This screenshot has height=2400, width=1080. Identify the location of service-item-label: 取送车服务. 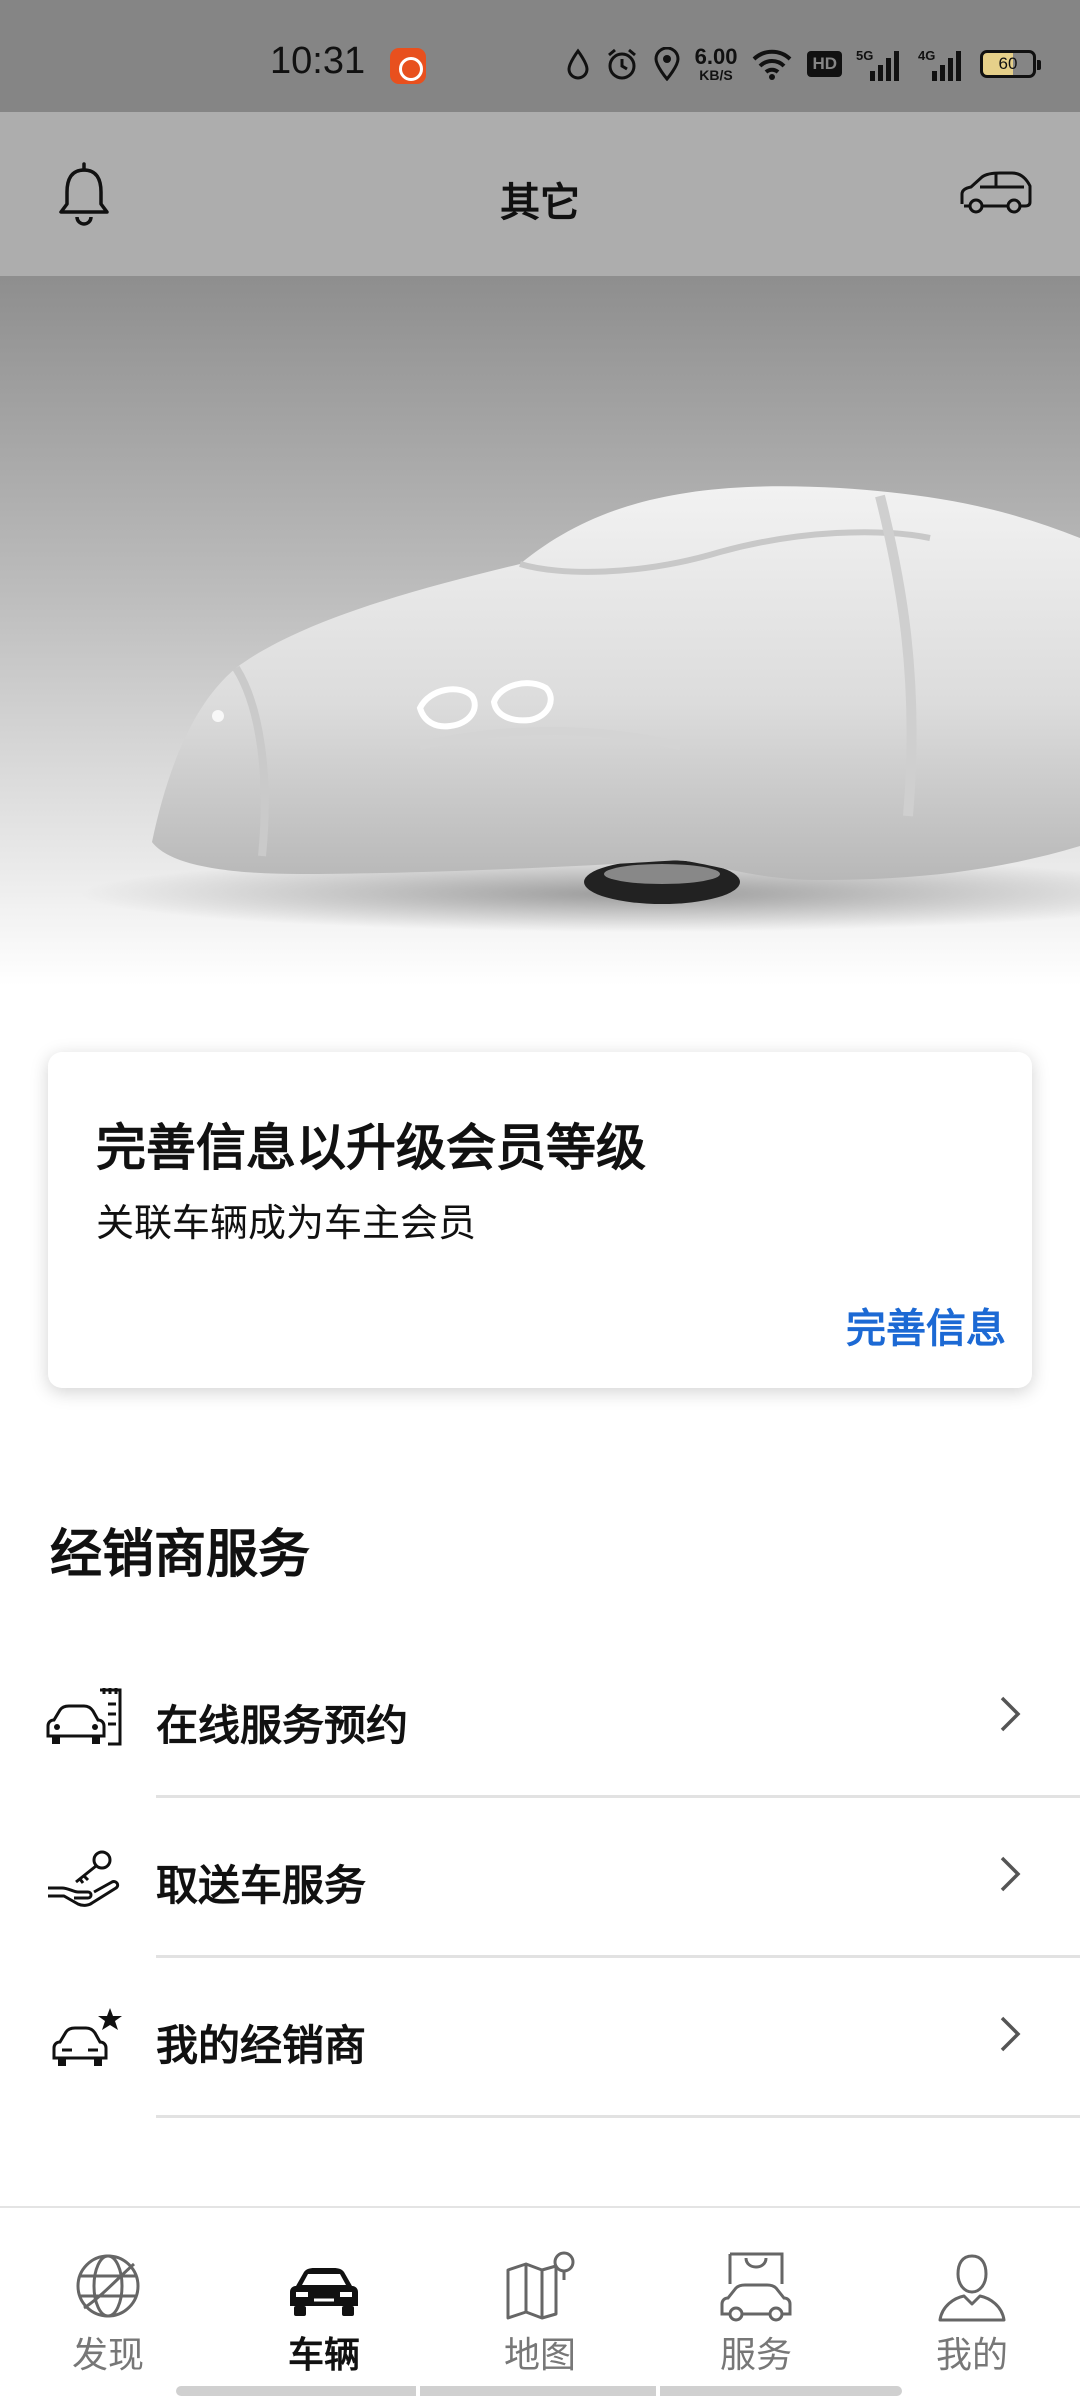
(261, 1885).